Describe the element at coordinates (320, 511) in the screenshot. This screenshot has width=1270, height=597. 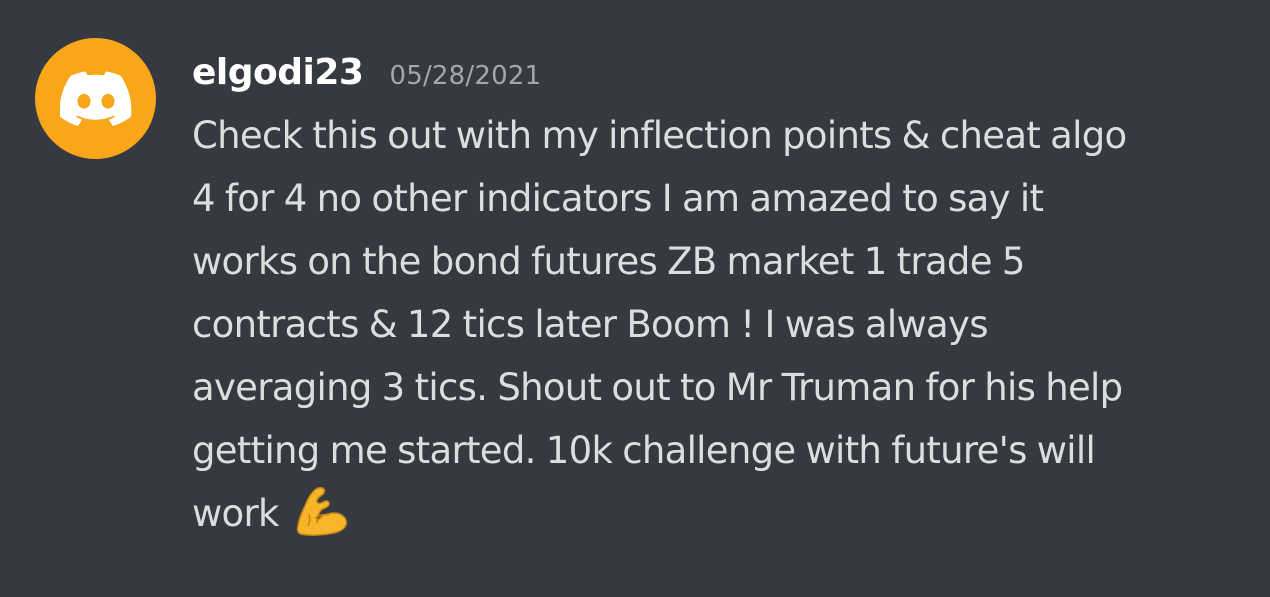
I see `flexed-biceps-icon` at that location.